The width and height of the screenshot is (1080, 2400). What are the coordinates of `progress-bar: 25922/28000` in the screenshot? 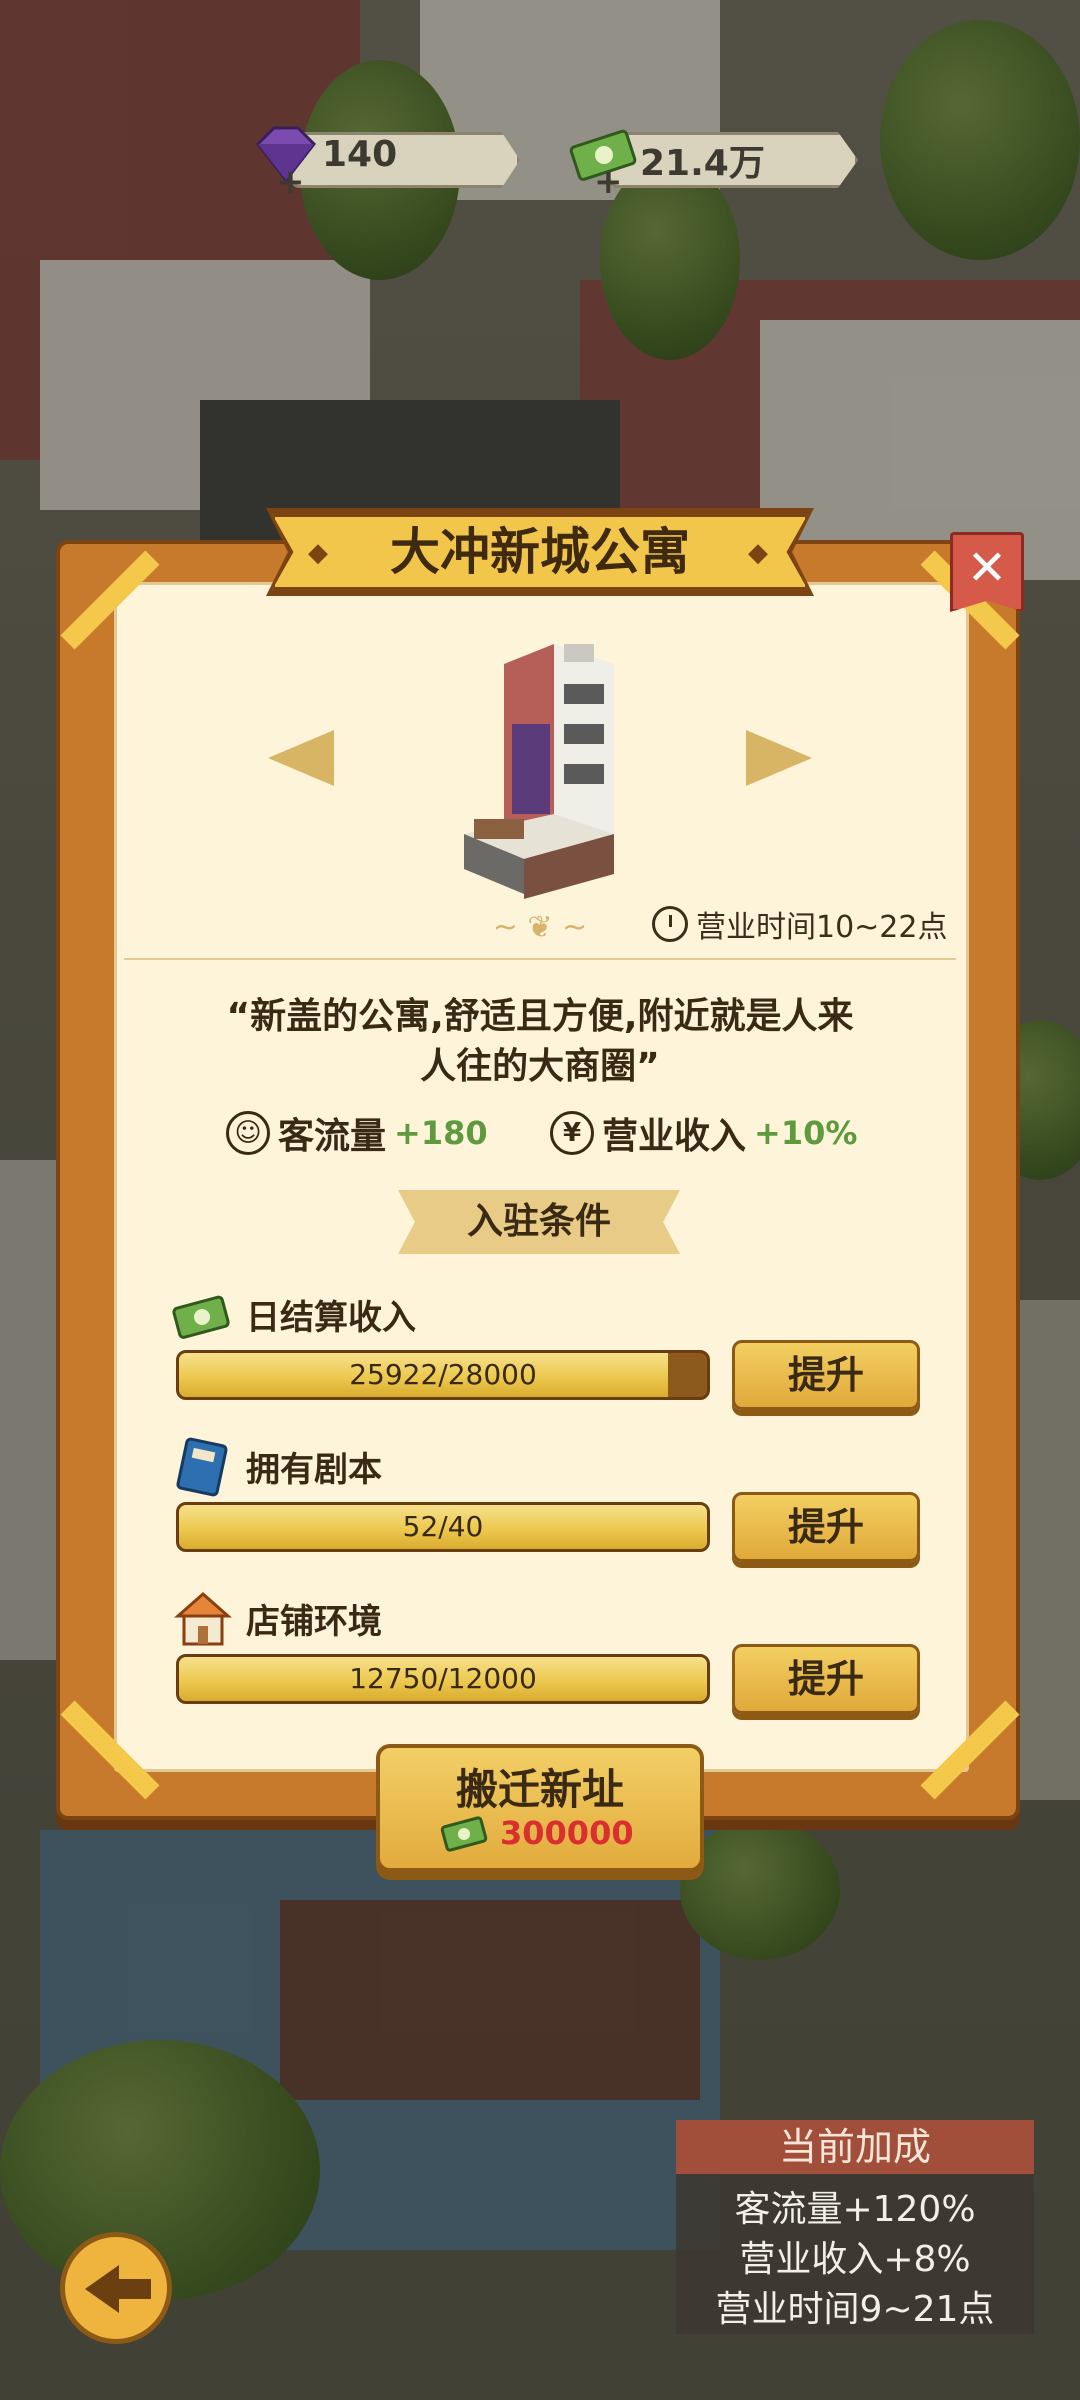 It's located at (443, 1375).